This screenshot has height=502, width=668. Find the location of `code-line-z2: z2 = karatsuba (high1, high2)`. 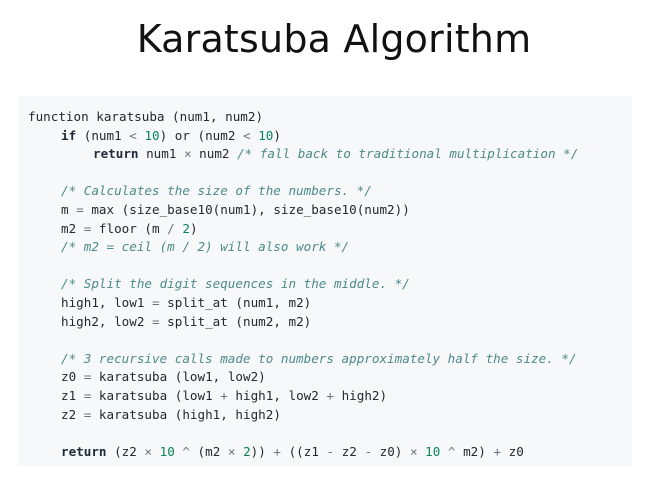

code-line-z2: z2 = karatsuba (high1, high2) is located at coordinates (330, 415).